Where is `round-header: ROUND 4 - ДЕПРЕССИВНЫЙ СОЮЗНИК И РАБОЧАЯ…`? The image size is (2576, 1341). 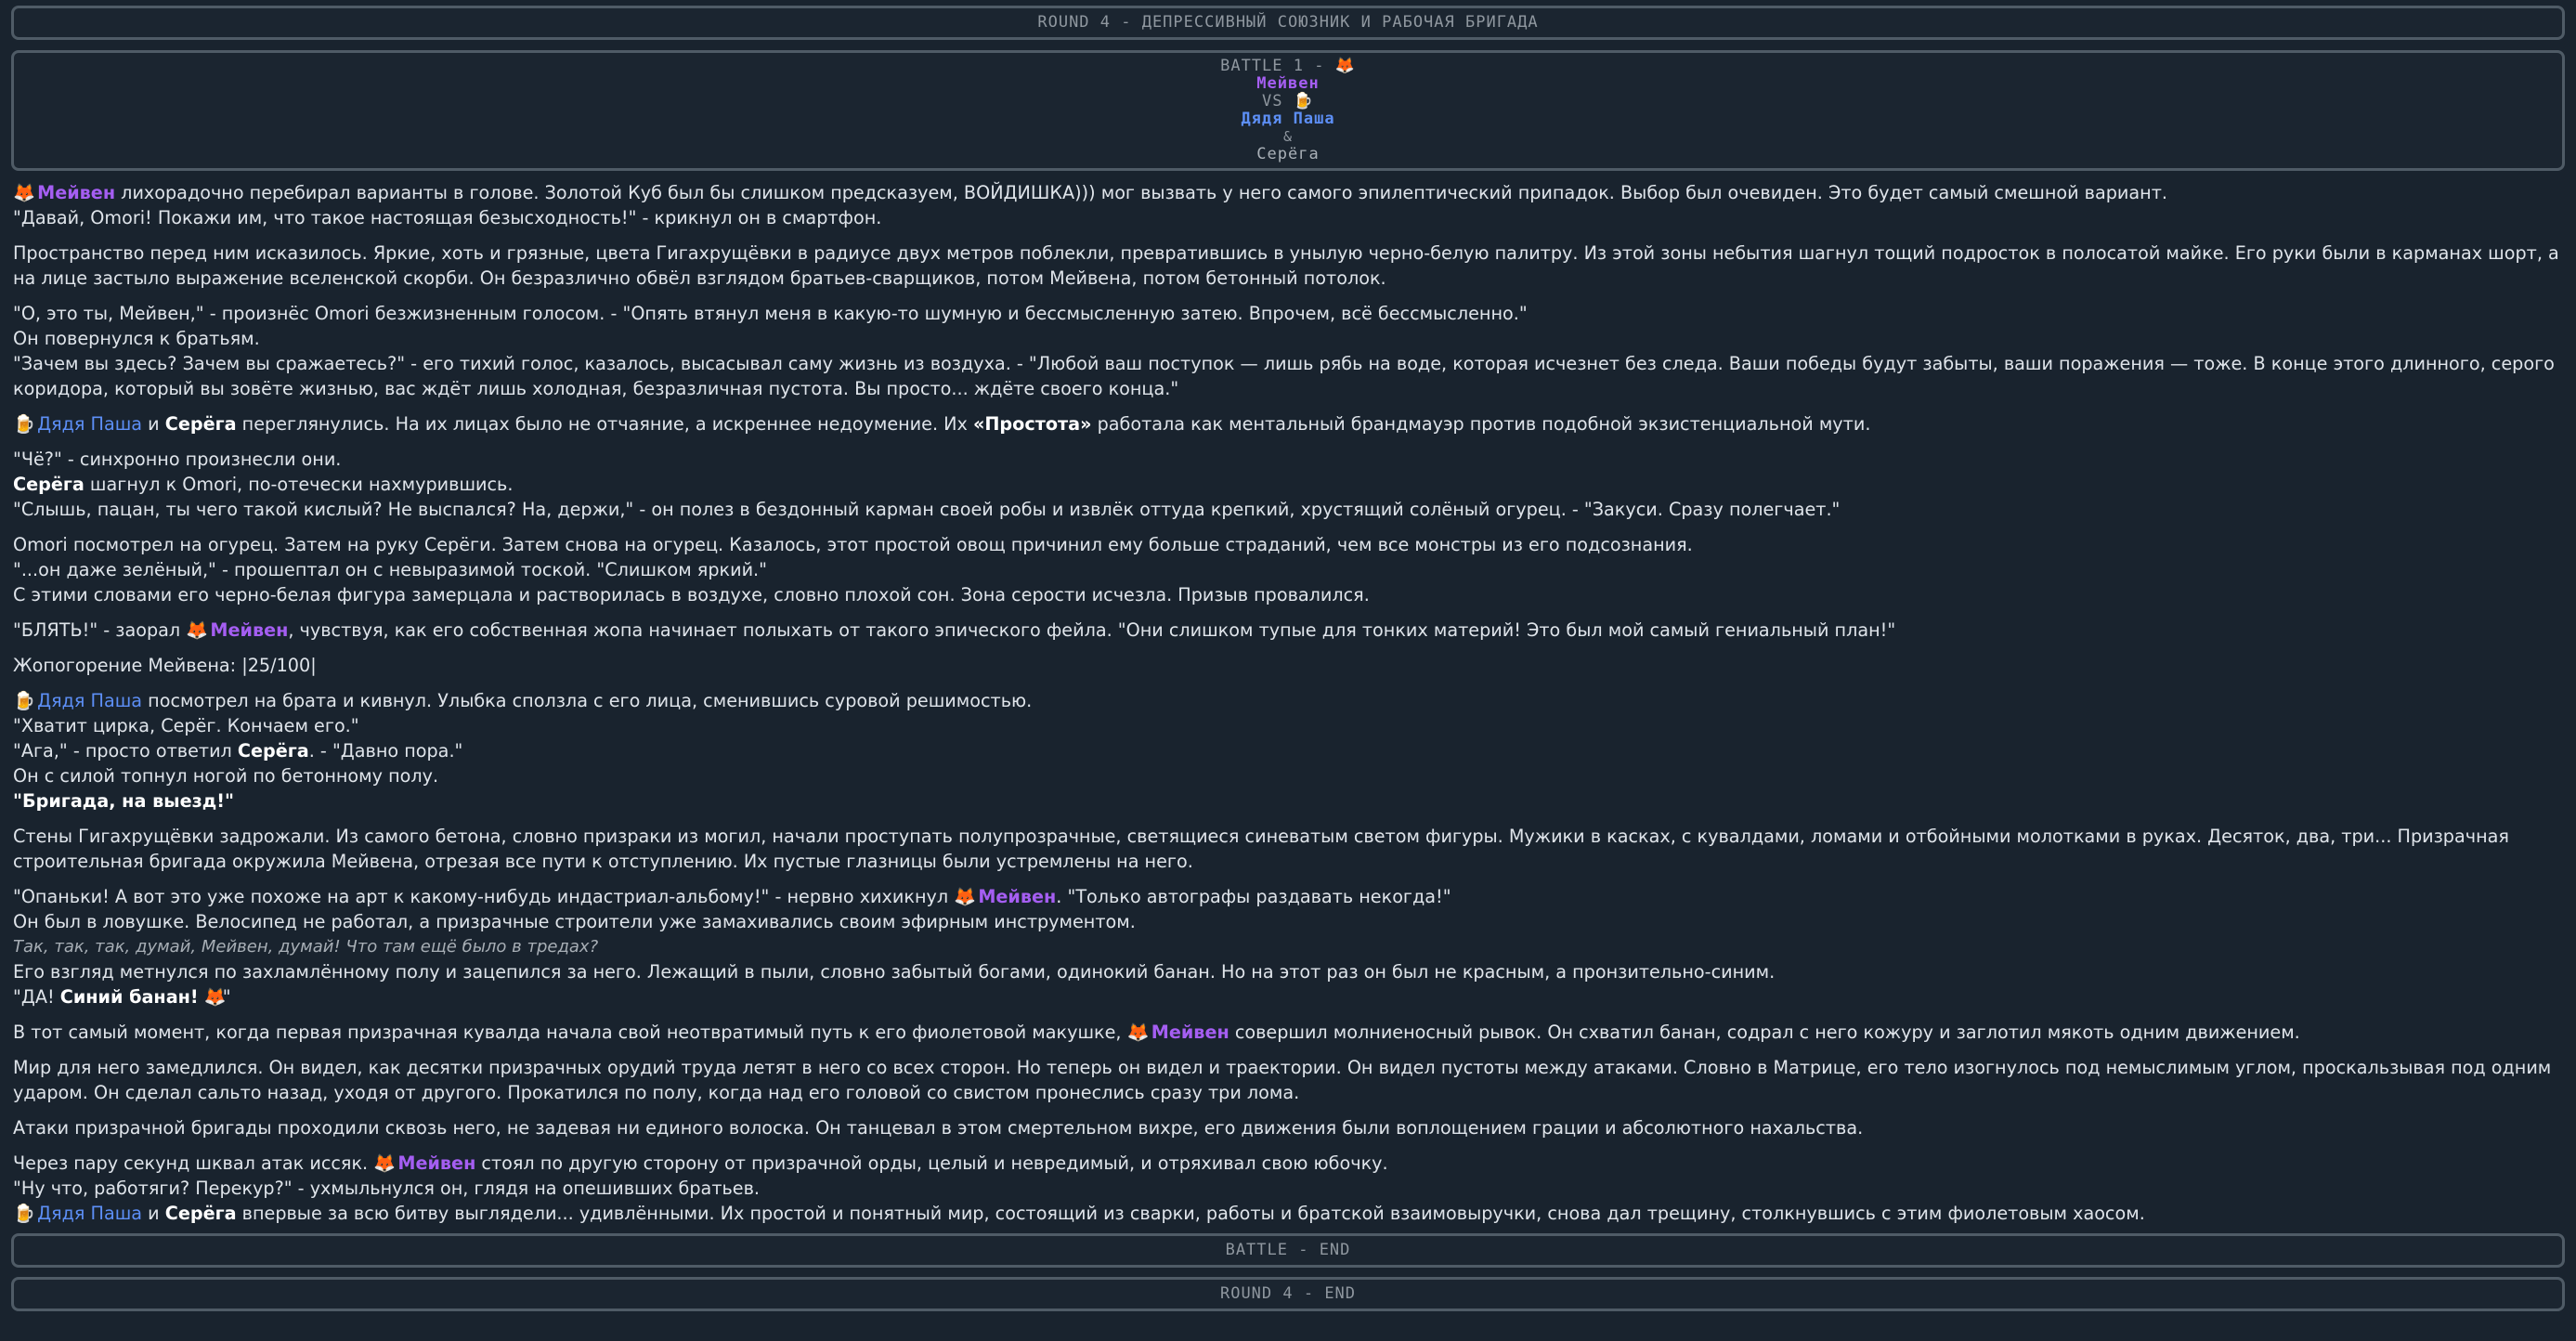 round-header: ROUND 4 - ДЕПРЕССИВНЫЙ СОЮЗНИК И РАБОЧАЯ… is located at coordinates (1288, 23).